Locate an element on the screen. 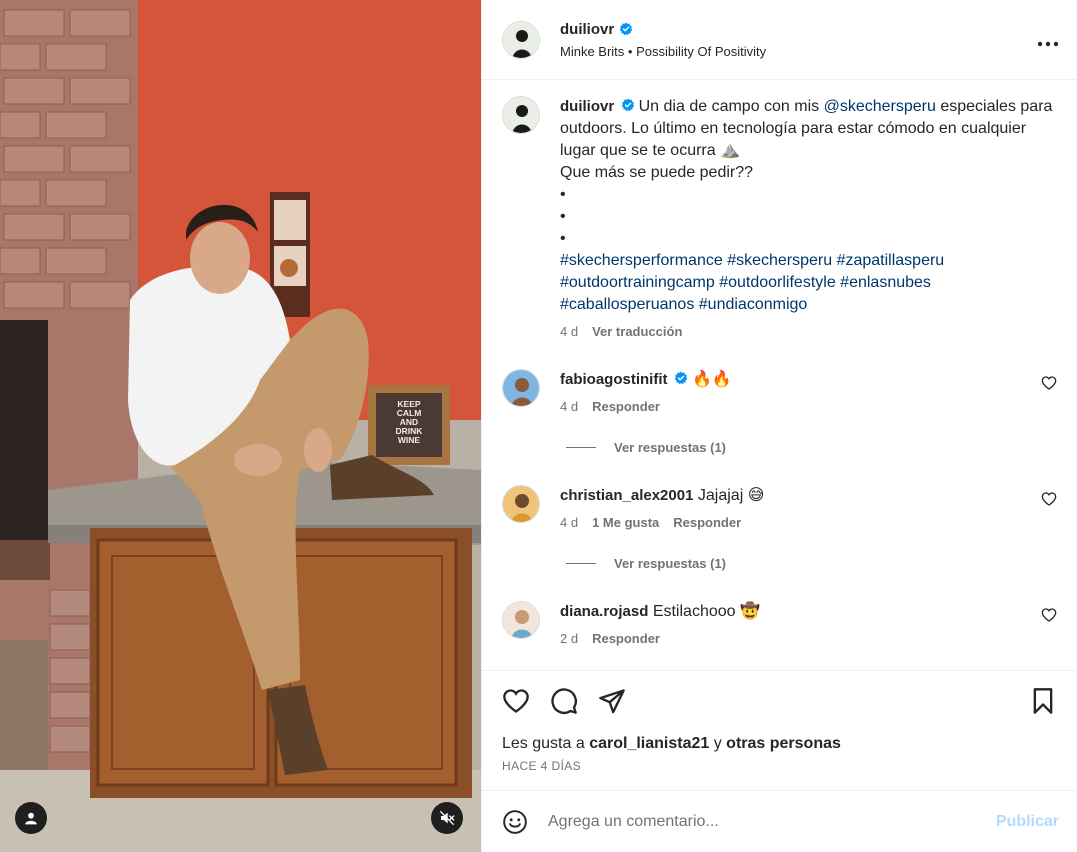 The width and height of the screenshot is (1077, 852). translate-button: Ver traducción is located at coordinates (637, 331).